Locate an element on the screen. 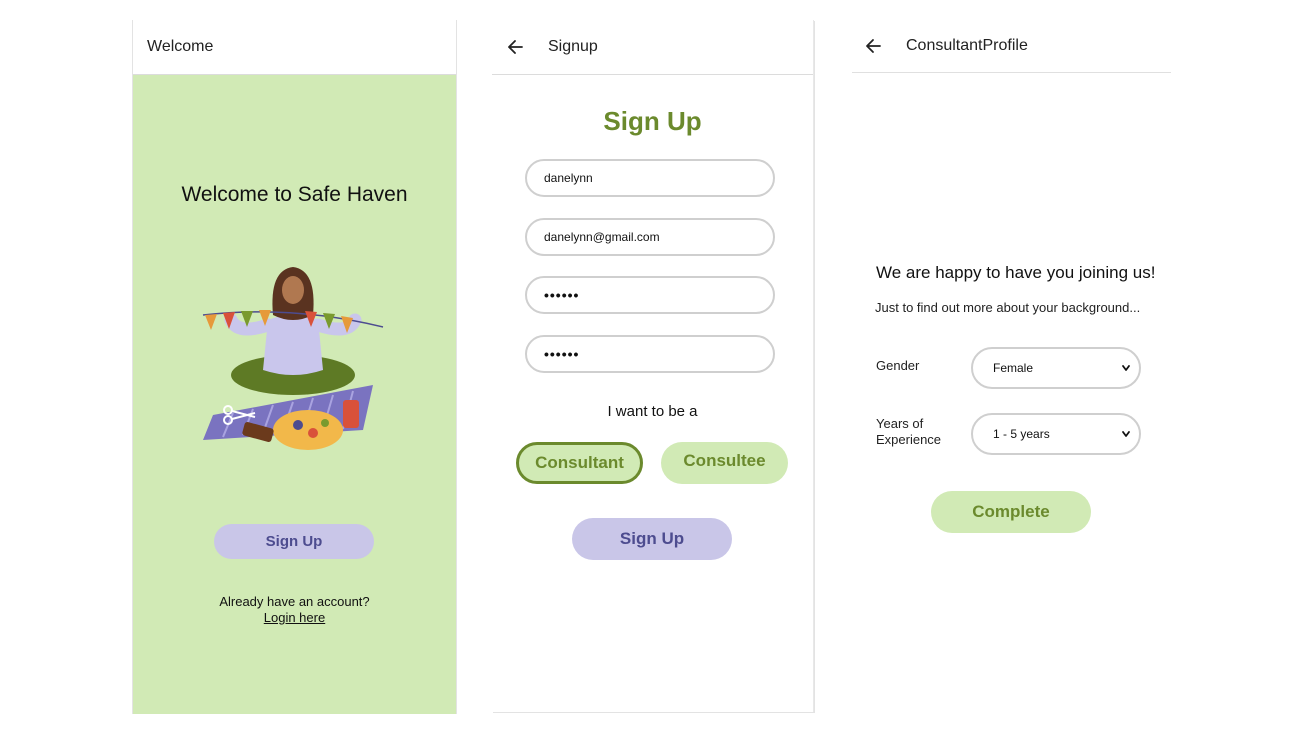 Image resolution: width=1308 pixels, height=736 pixels. welcome-header: Welcome is located at coordinates (294, 47).